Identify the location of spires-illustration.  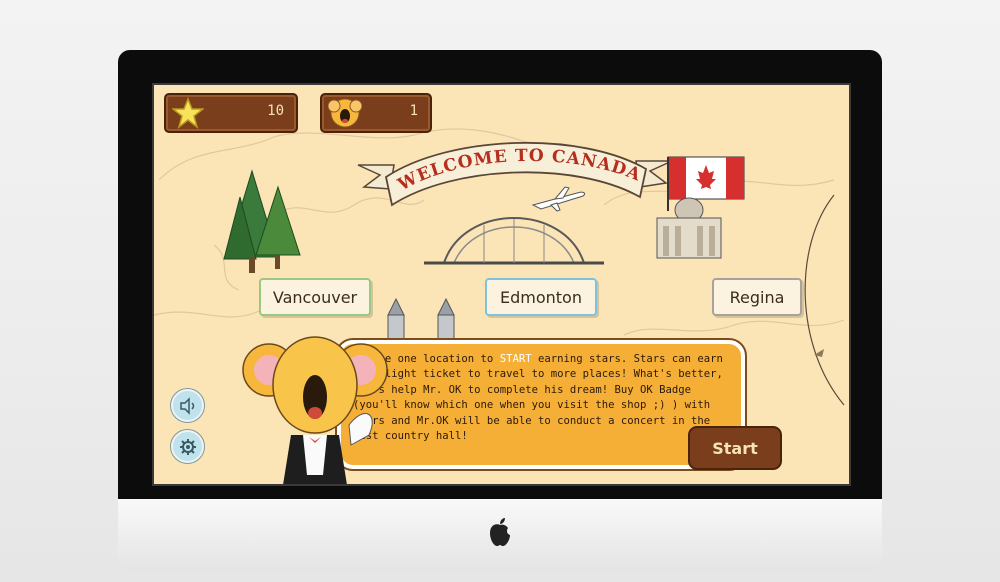
(421, 321).